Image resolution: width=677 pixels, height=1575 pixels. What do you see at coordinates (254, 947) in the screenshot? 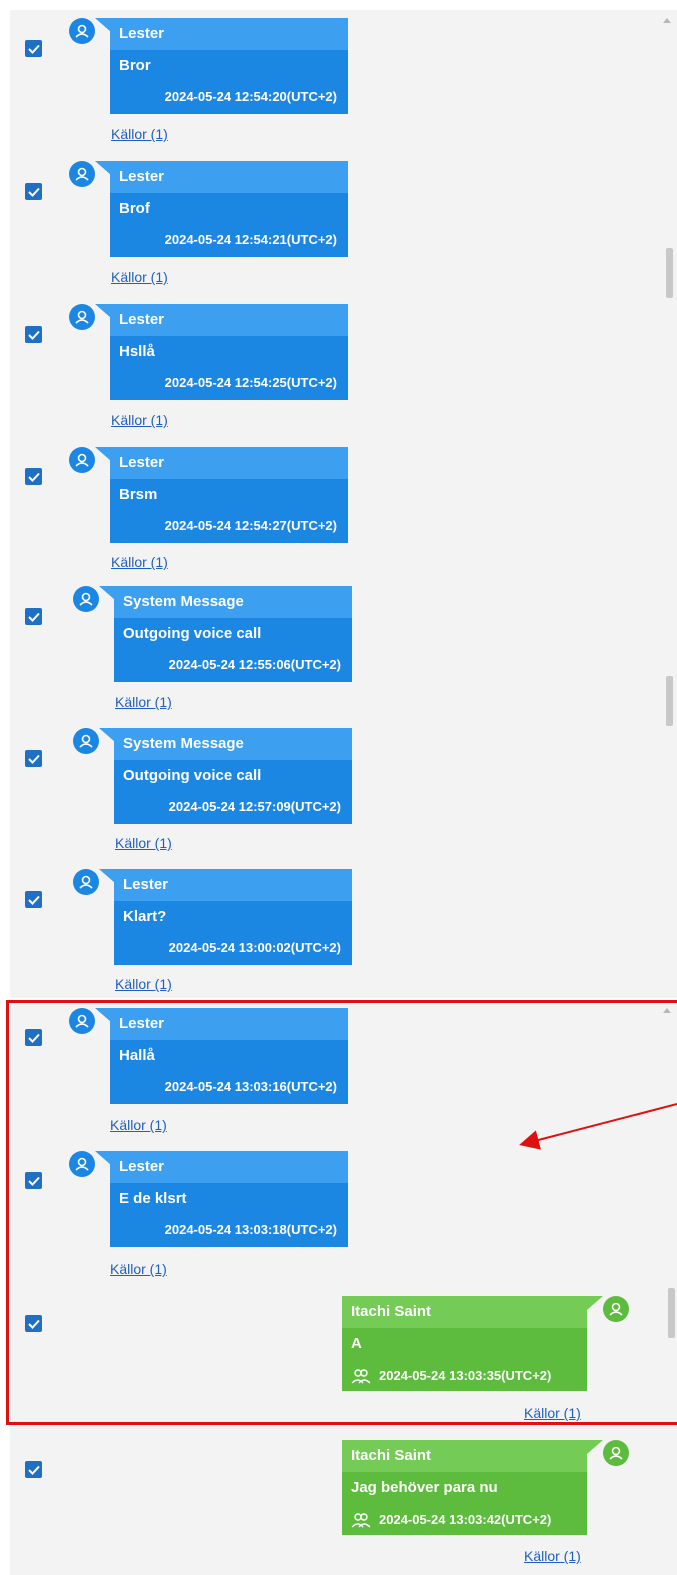
I see `message-timestamp: 2024-05-24 13:00:02(UTC+2)` at bounding box center [254, 947].